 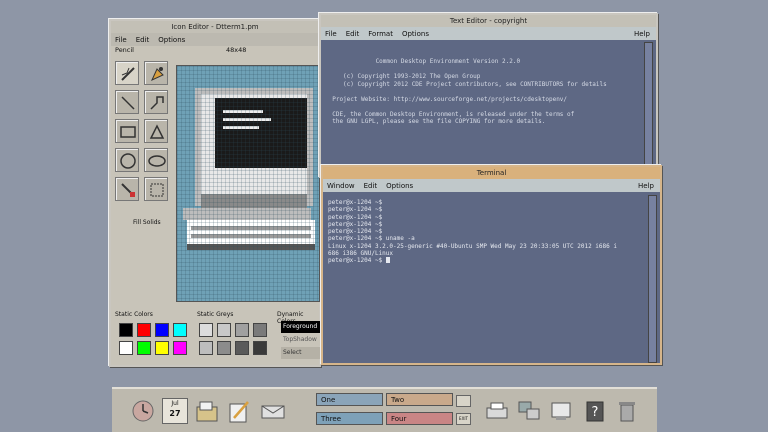 I want to click on menu-format: Format, so click(x=380, y=34).